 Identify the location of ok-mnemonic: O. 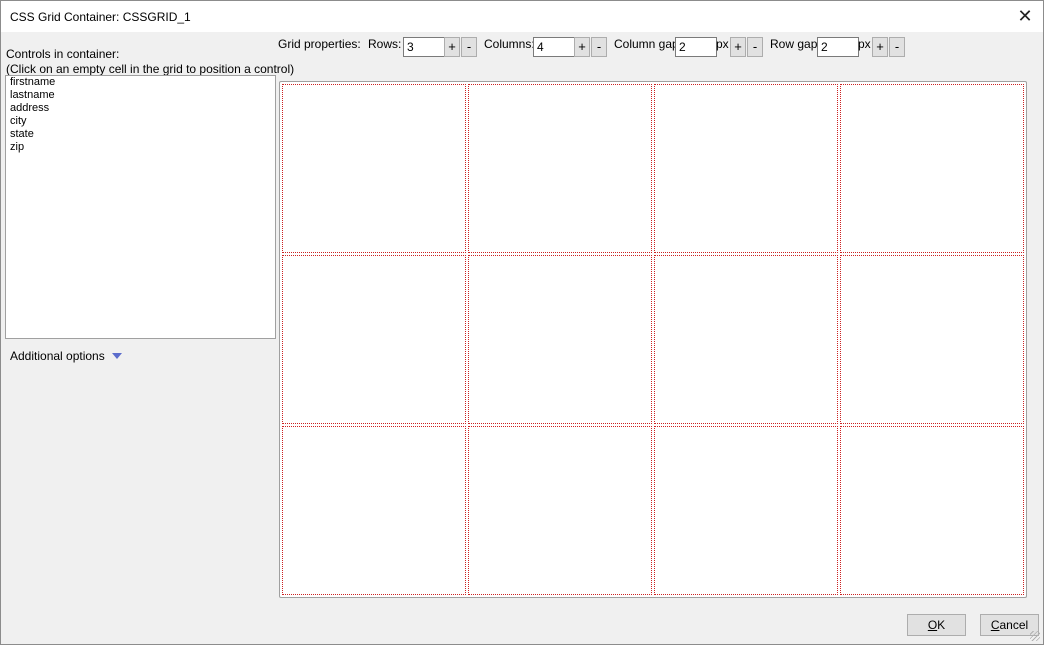
(932, 625).